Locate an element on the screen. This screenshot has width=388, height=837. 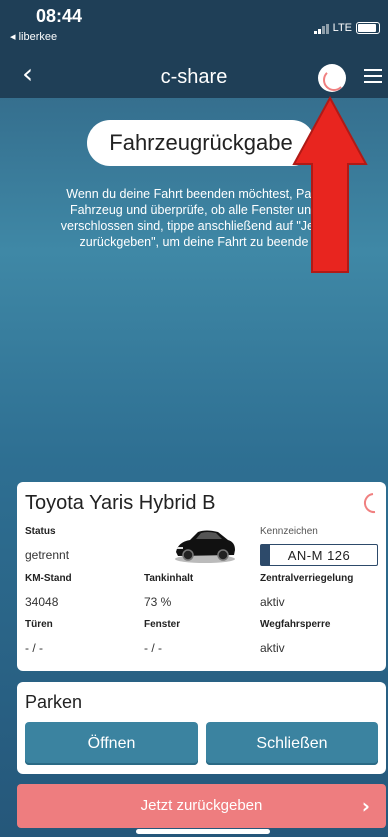
annotation-arrow-icon is located at coordinates (330, 184).